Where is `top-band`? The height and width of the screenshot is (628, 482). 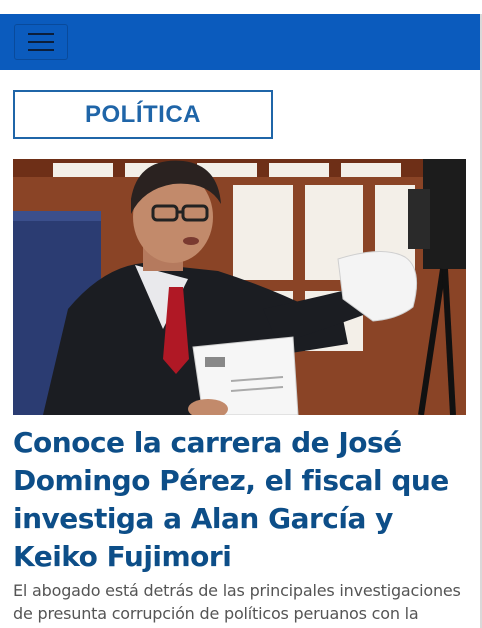
top-band is located at coordinates (241, 7).